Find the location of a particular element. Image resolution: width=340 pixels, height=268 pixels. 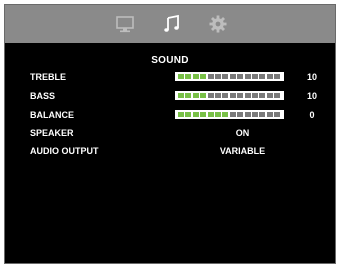

tab-bar is located at coordinates (170, 24).